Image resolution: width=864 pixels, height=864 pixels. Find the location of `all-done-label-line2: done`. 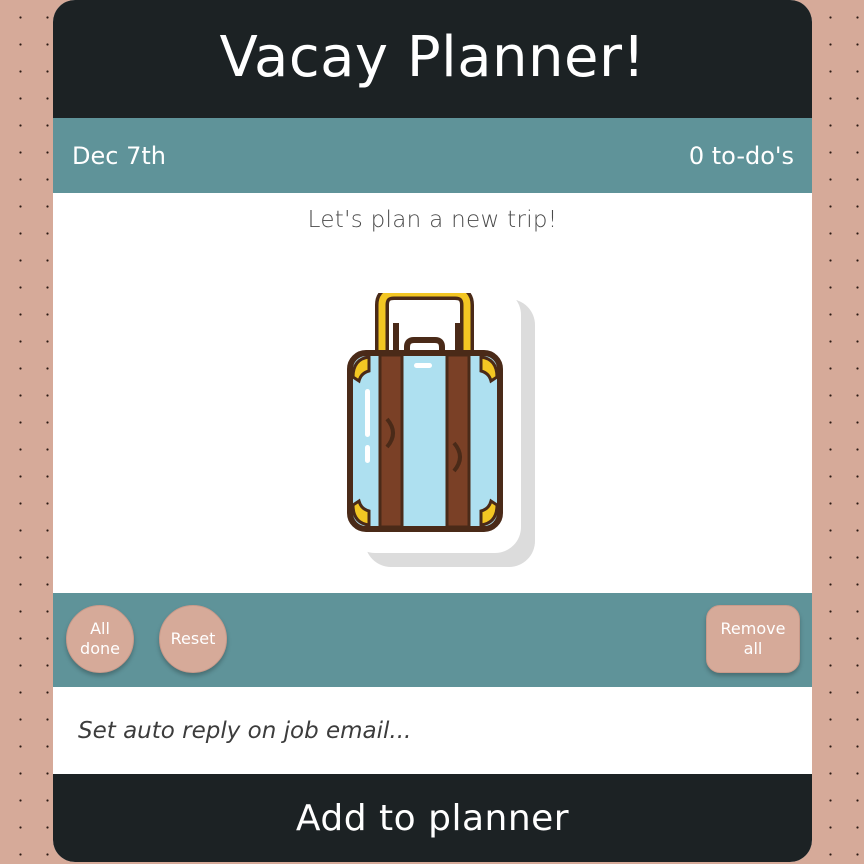

all-done-label-line2: done is located at coordinates (100, 648).